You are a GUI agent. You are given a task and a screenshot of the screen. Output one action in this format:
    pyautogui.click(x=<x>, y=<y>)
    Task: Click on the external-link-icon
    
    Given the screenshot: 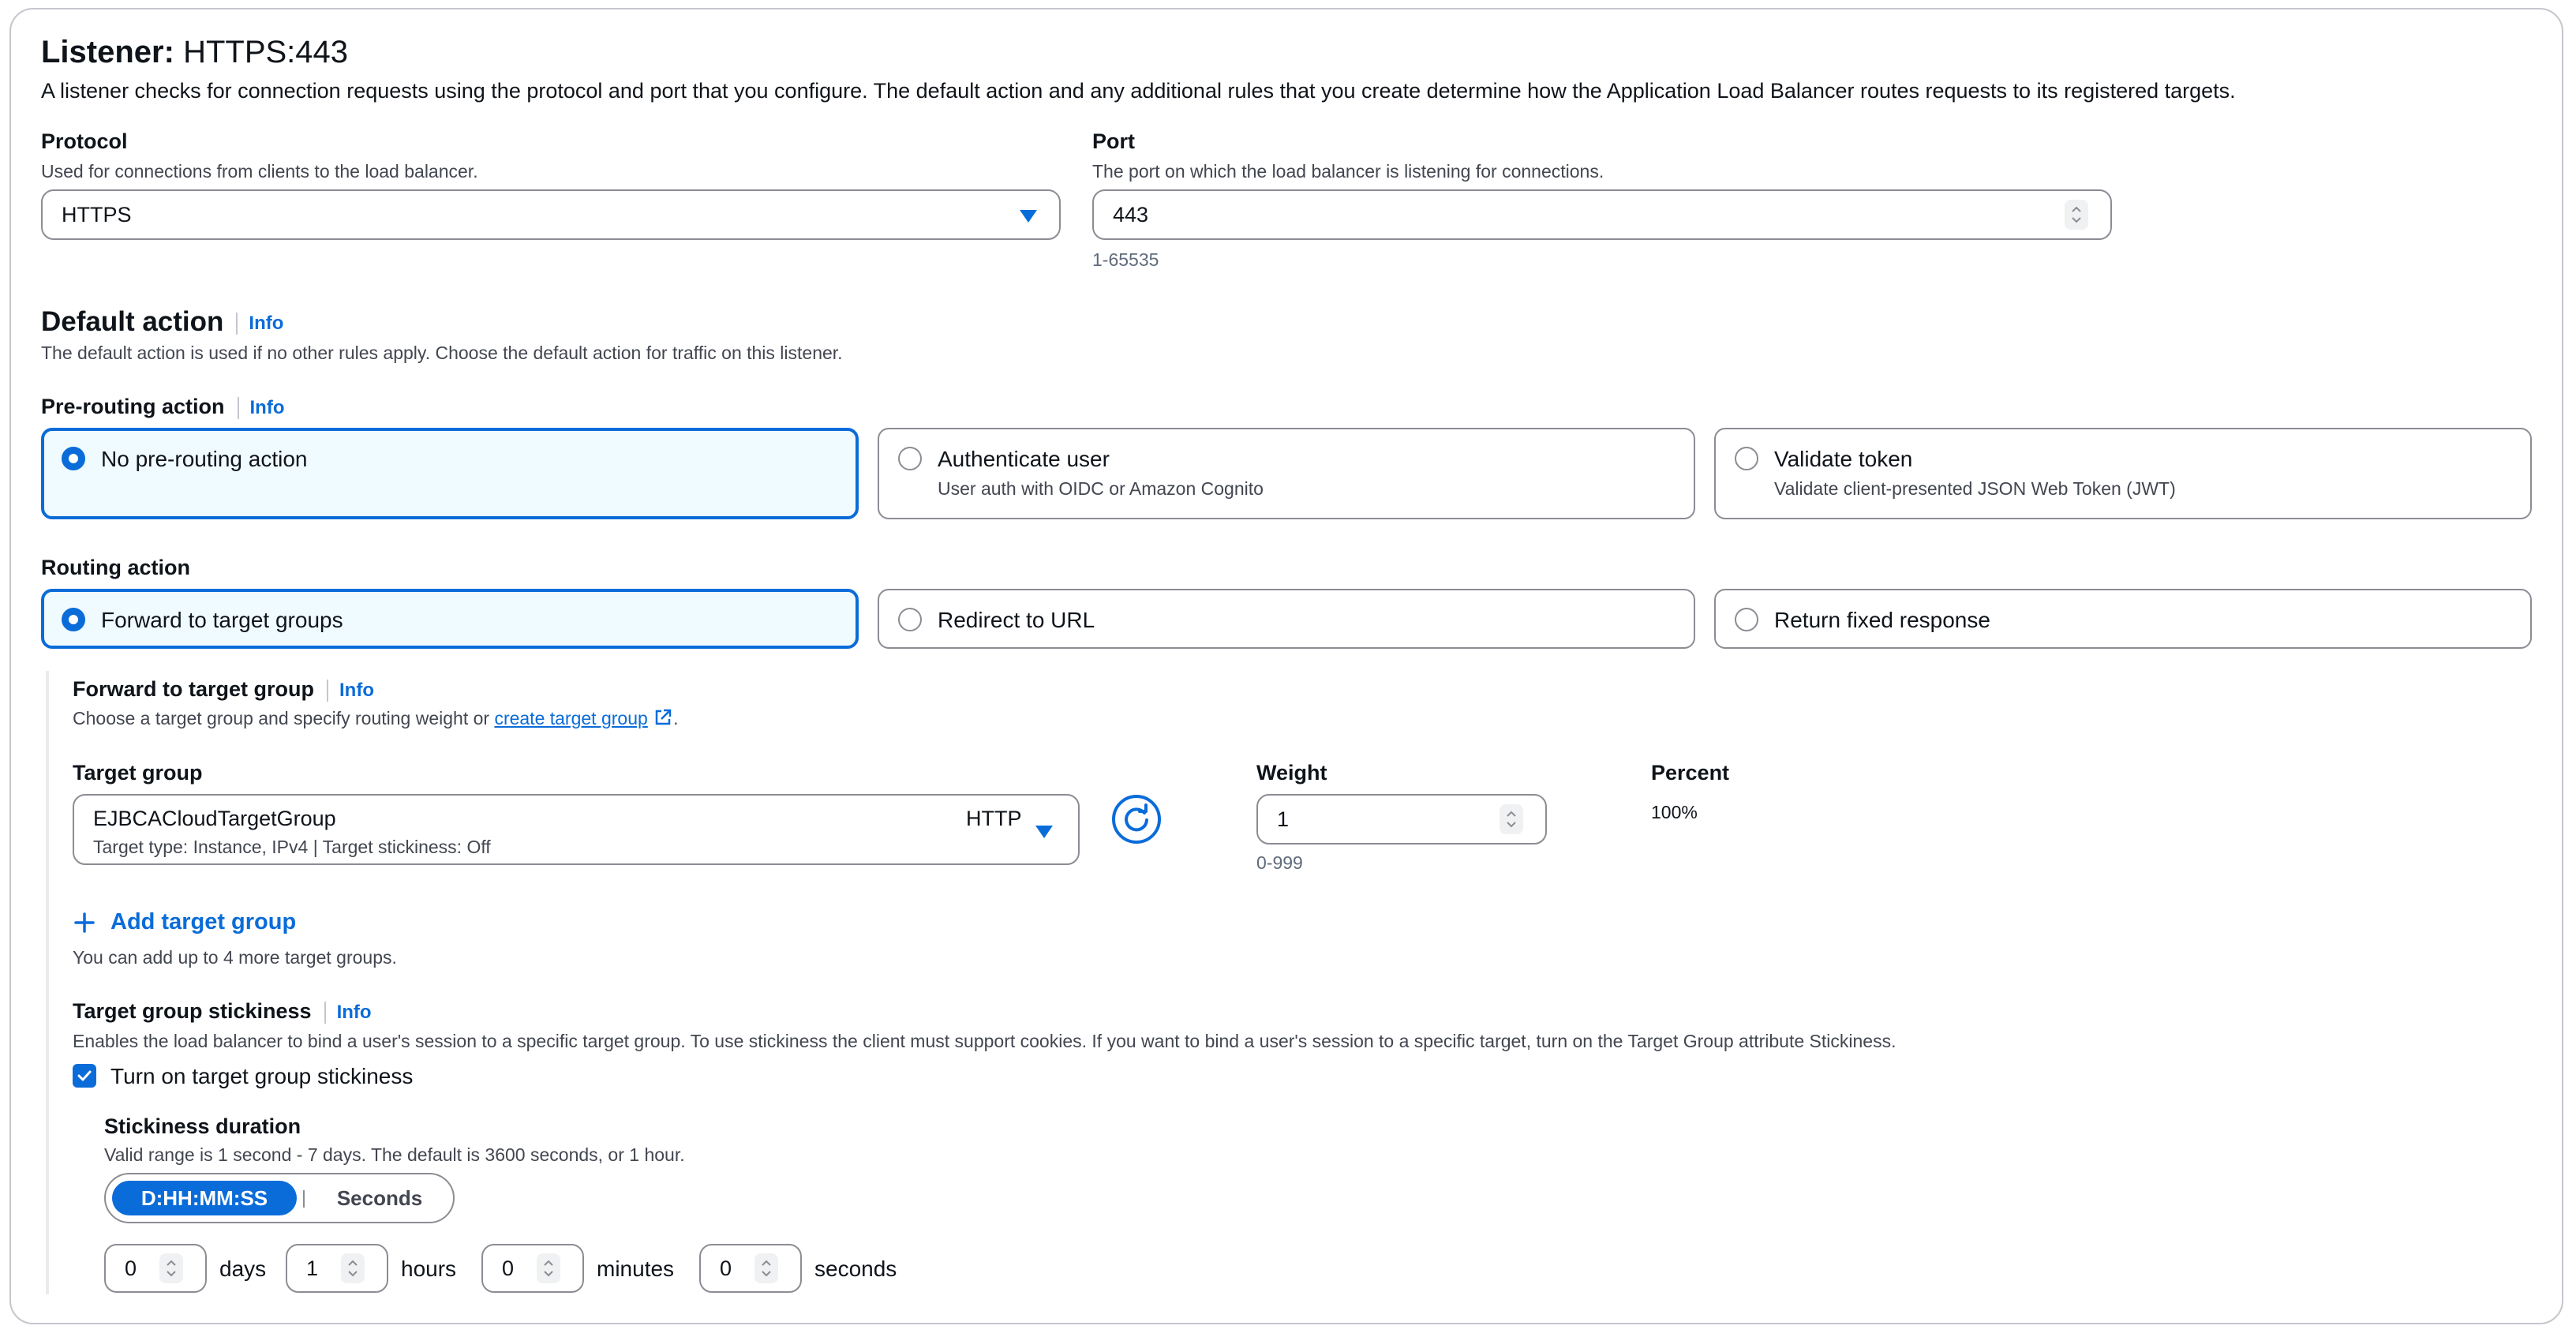 What is the action you would take?
    pyautogui.click(x=663, y=717)
    